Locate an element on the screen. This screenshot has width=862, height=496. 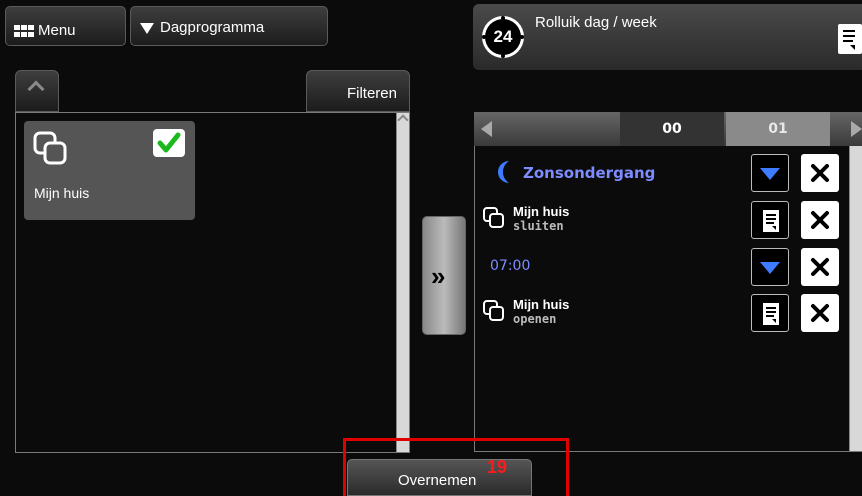
arrow-right-icon is located at coordinates (856, 129).